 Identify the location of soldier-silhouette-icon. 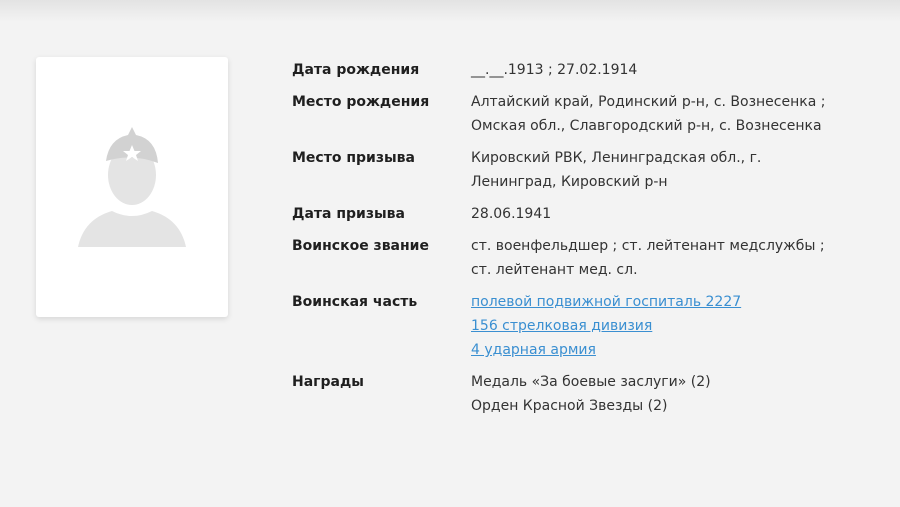
(132, 187).